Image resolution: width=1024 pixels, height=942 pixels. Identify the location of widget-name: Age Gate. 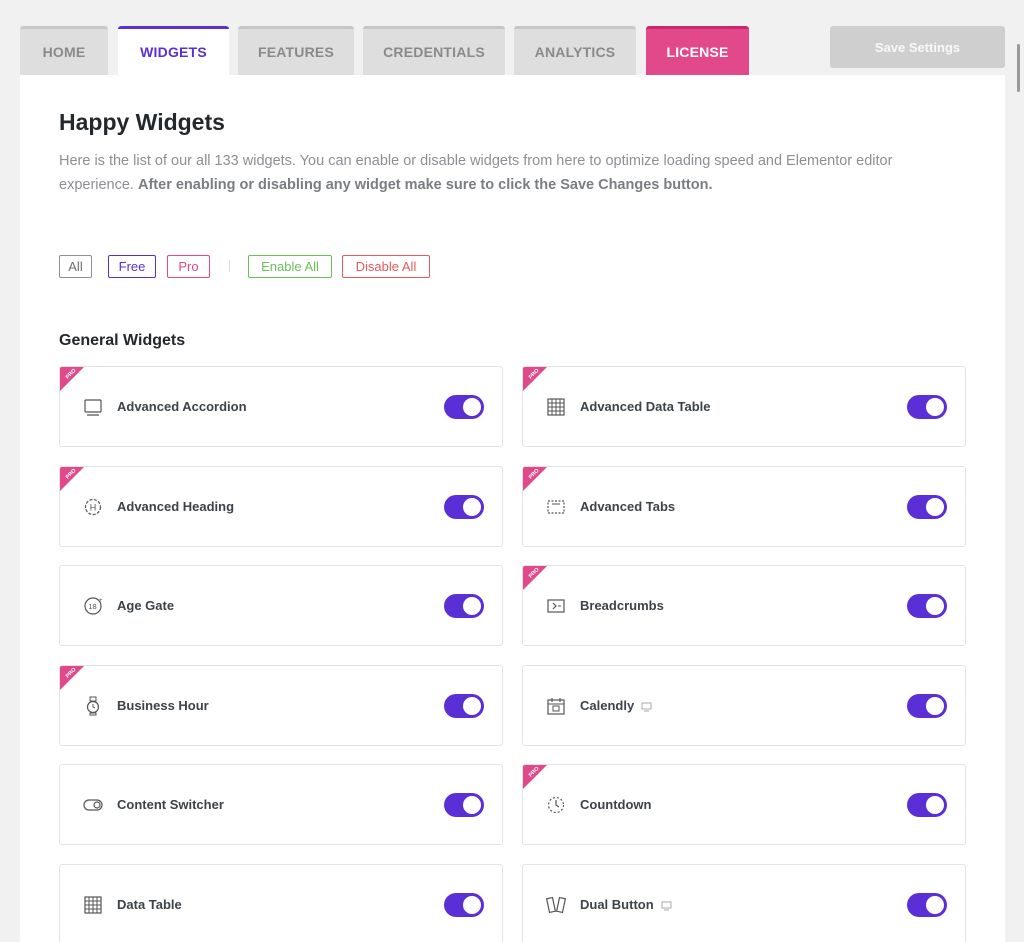
(146, 605).